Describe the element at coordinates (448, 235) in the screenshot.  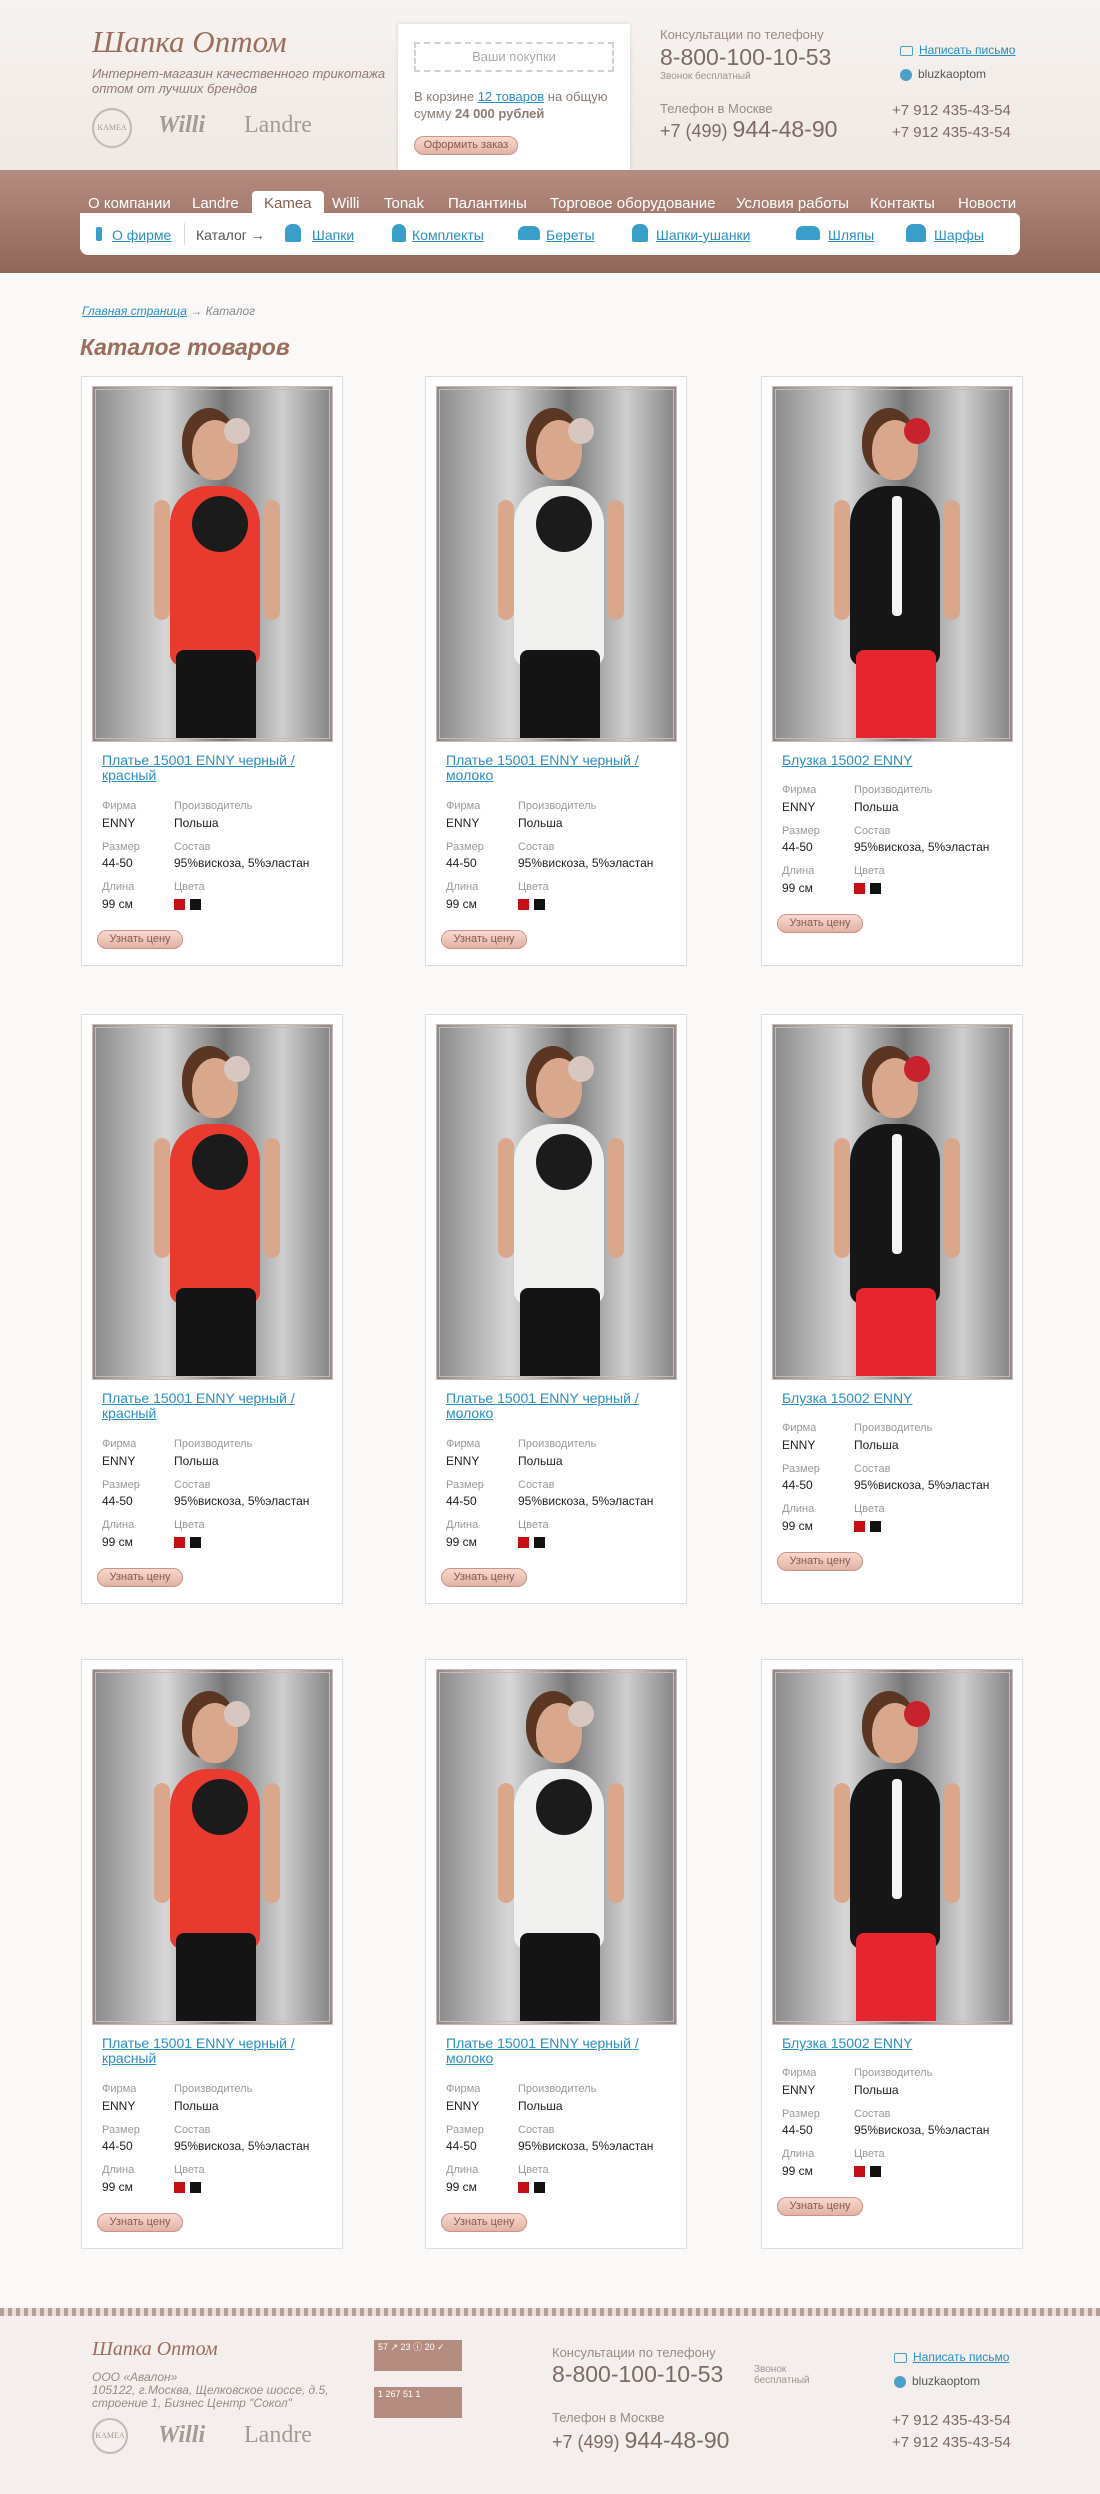
I see `sub-nav-sets: Комплекты` at that location.